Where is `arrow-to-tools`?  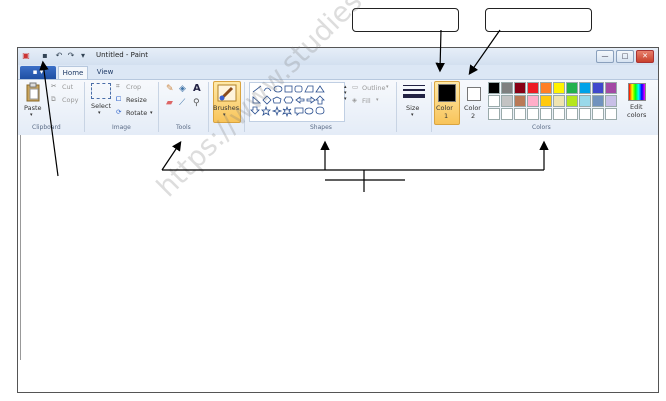
arrow-to-tools is located at coordinates (171, 156).